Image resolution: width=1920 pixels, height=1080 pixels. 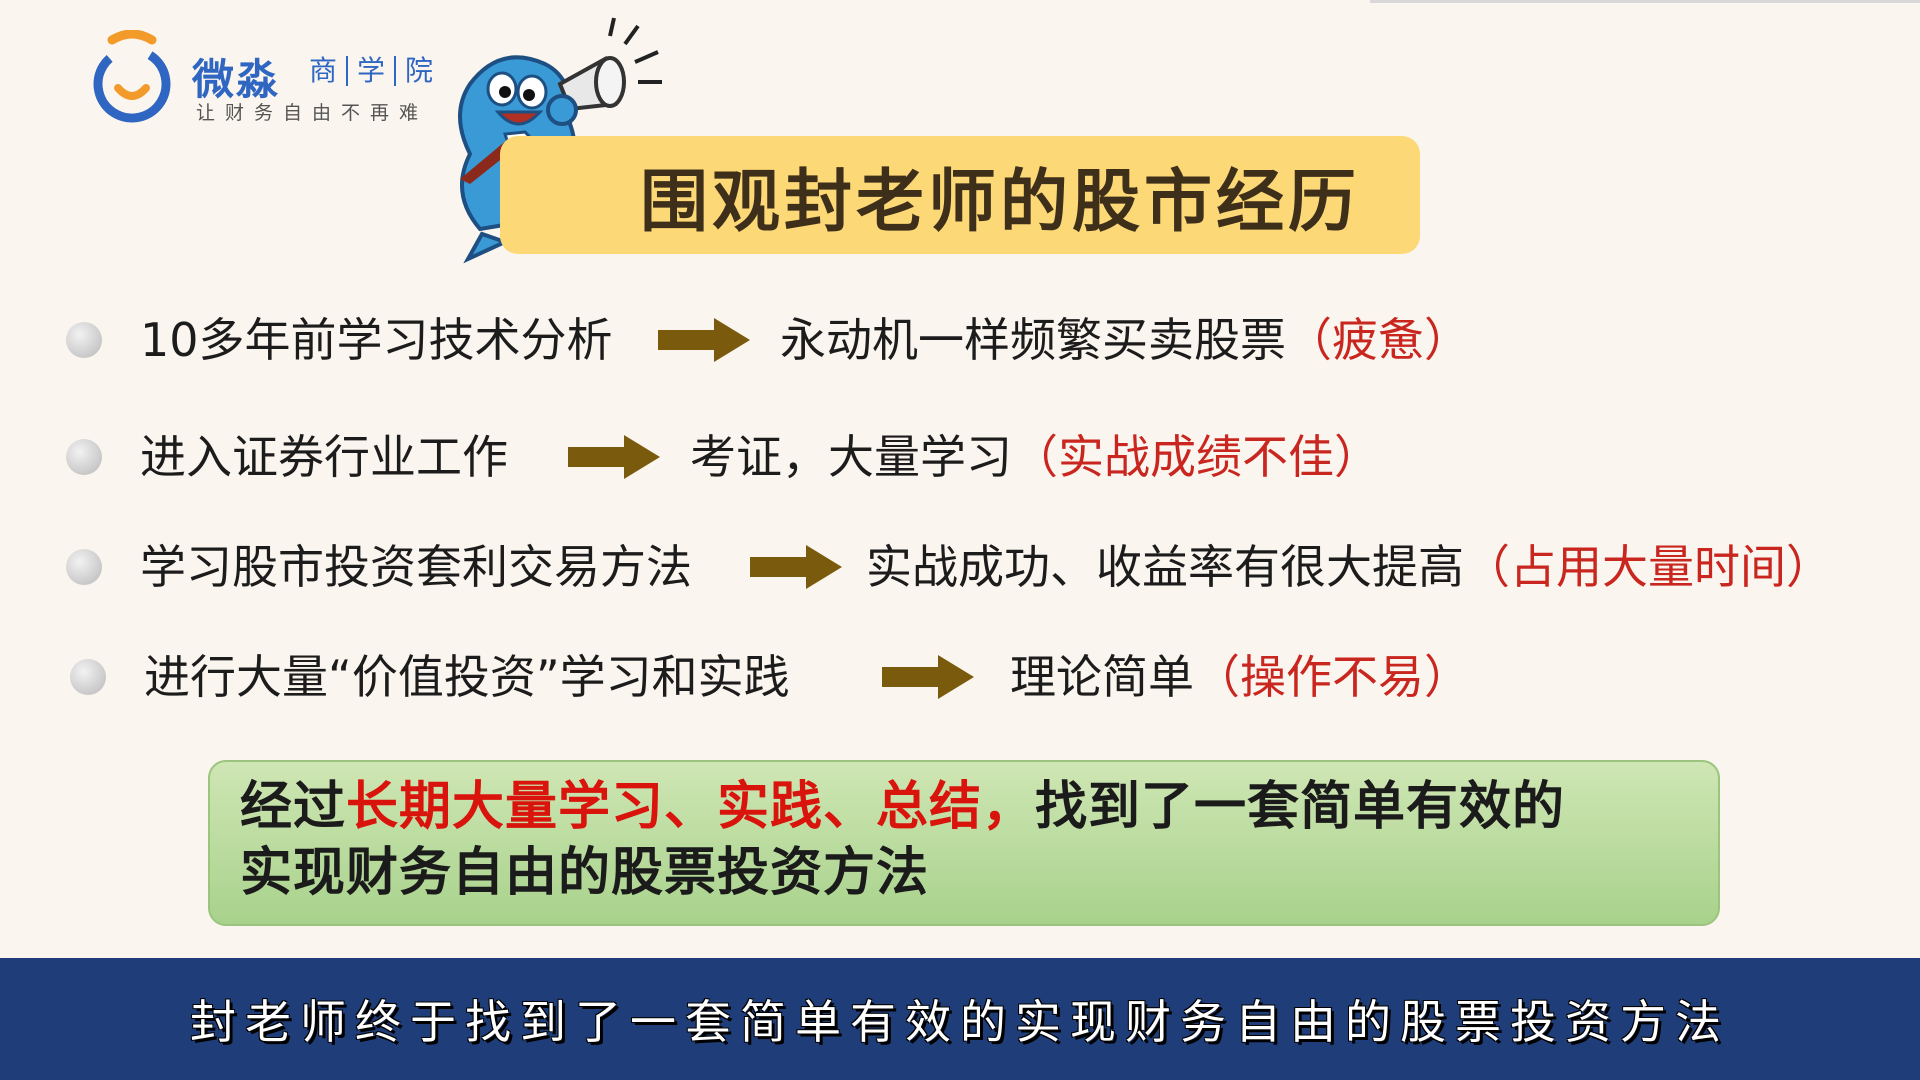 I want to click on list-item: 进入证券行业工作 考证，大量学习（实战成绩不佳）, so click(x=960, y=457).